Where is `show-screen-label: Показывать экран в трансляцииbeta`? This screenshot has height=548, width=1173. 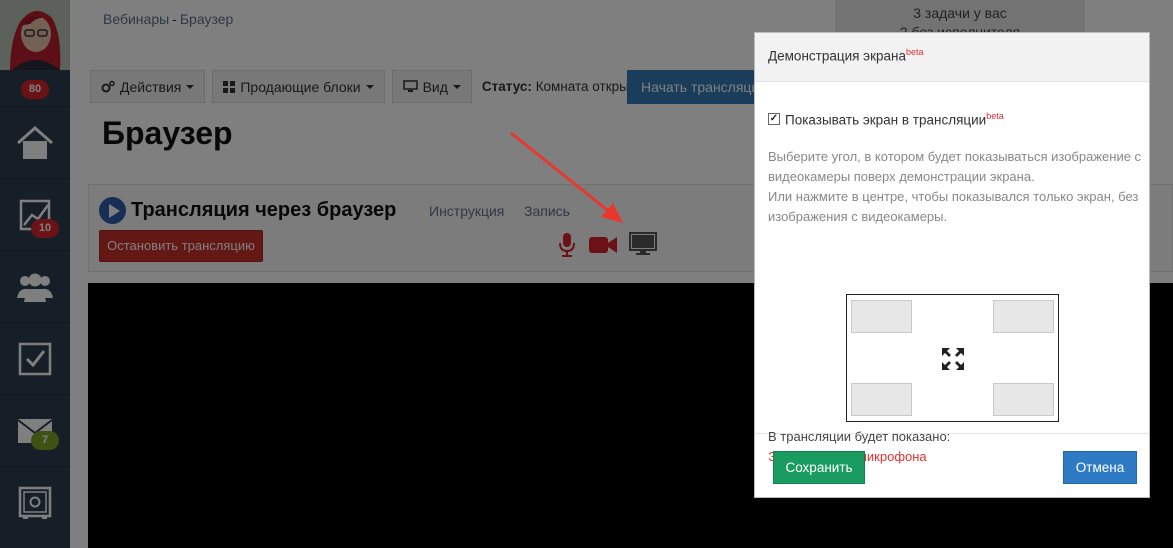
show-screen-label: Показывать экран в трансляцииbeta is located at coordinates (894, 119).